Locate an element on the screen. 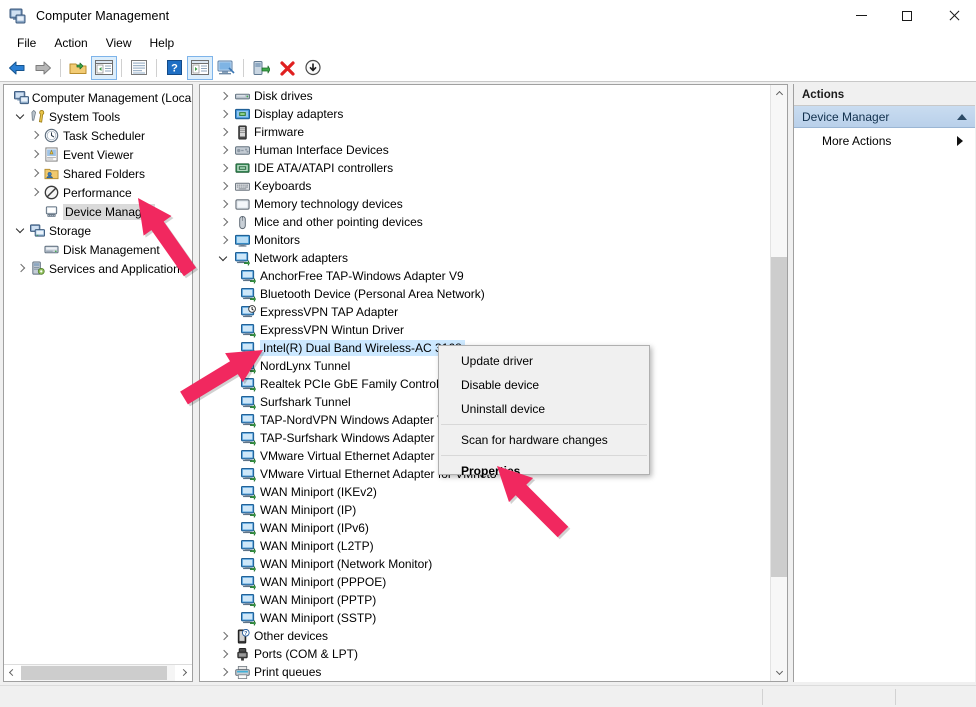 The height and width of the screenshot is (707, 976). device-tree-item-ide-ata-atapi-controllers: IDE ATA/ATAPI controllers is located at coordinates (485, 168).